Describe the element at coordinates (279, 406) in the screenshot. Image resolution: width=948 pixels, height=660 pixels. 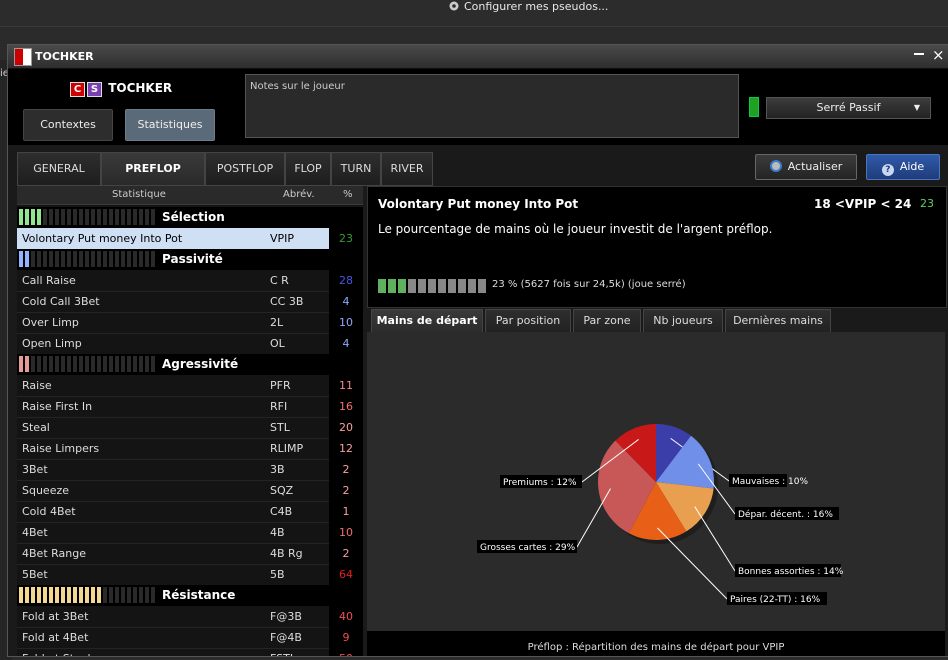
I see `stat-abbr: RFI` at that location.